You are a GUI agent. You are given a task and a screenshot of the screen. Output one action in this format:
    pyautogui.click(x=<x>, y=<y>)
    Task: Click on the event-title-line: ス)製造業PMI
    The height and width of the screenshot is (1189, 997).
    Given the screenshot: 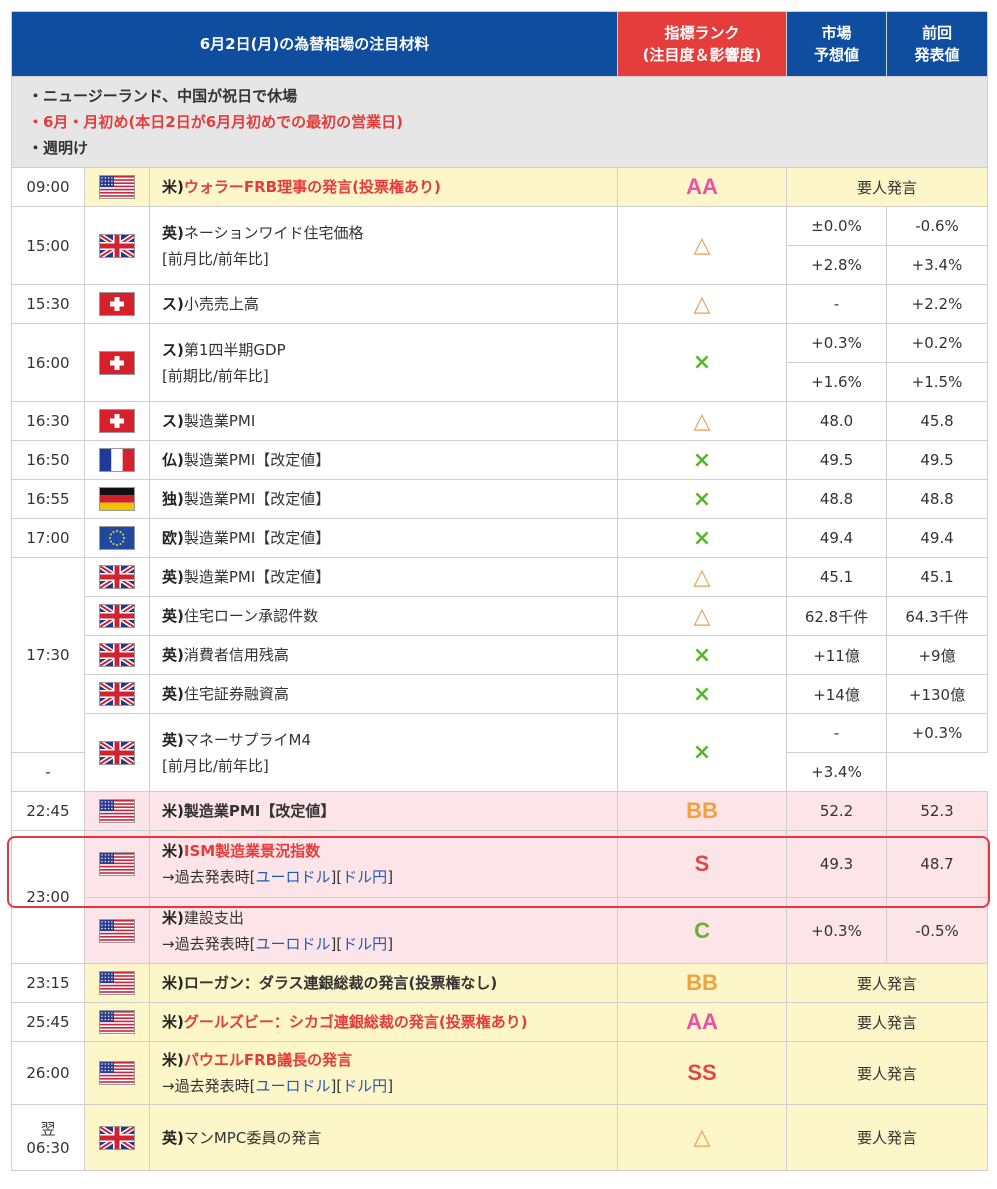 What is the action you would take?
    pyautogui.click(x=389, y=421)
    